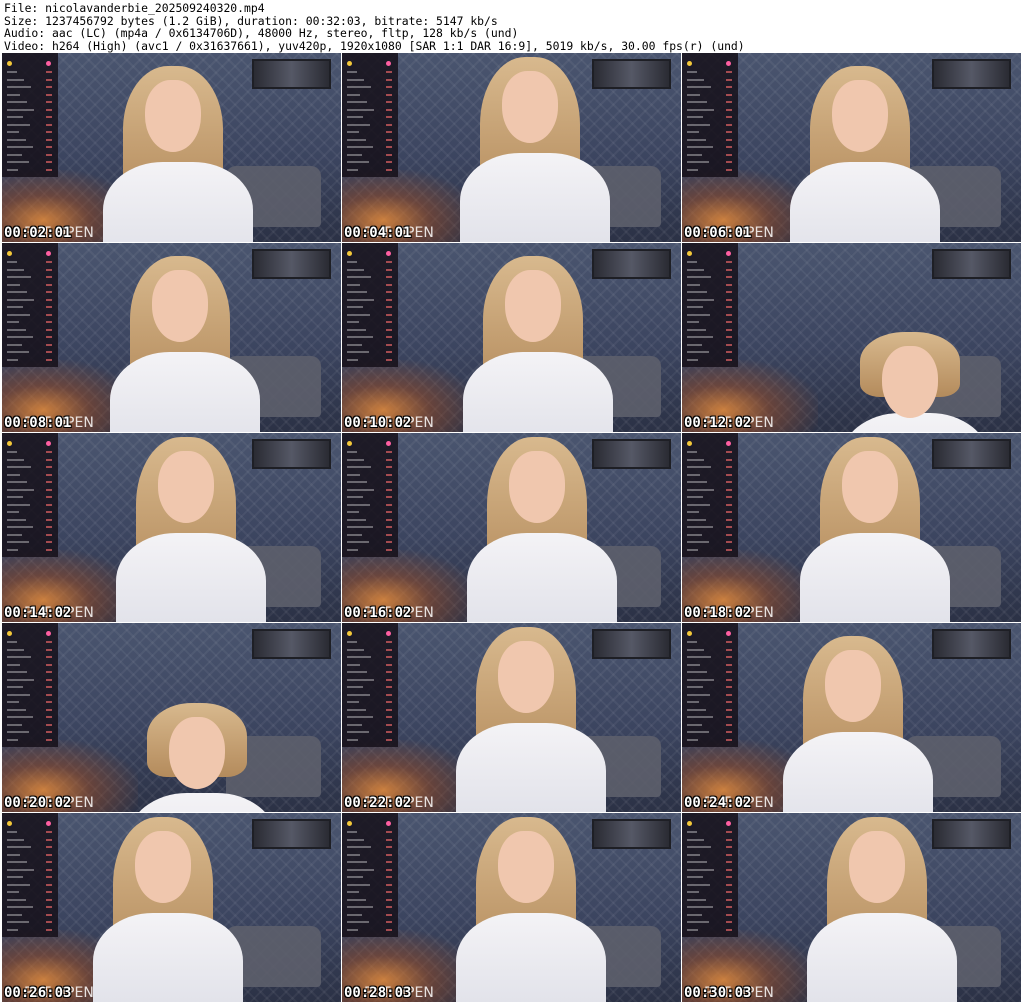  Describe the element at coordinates (171, 717) in the screenshot. I see `video-thumbnail: PVT OPEN 00:20:02` at that location.